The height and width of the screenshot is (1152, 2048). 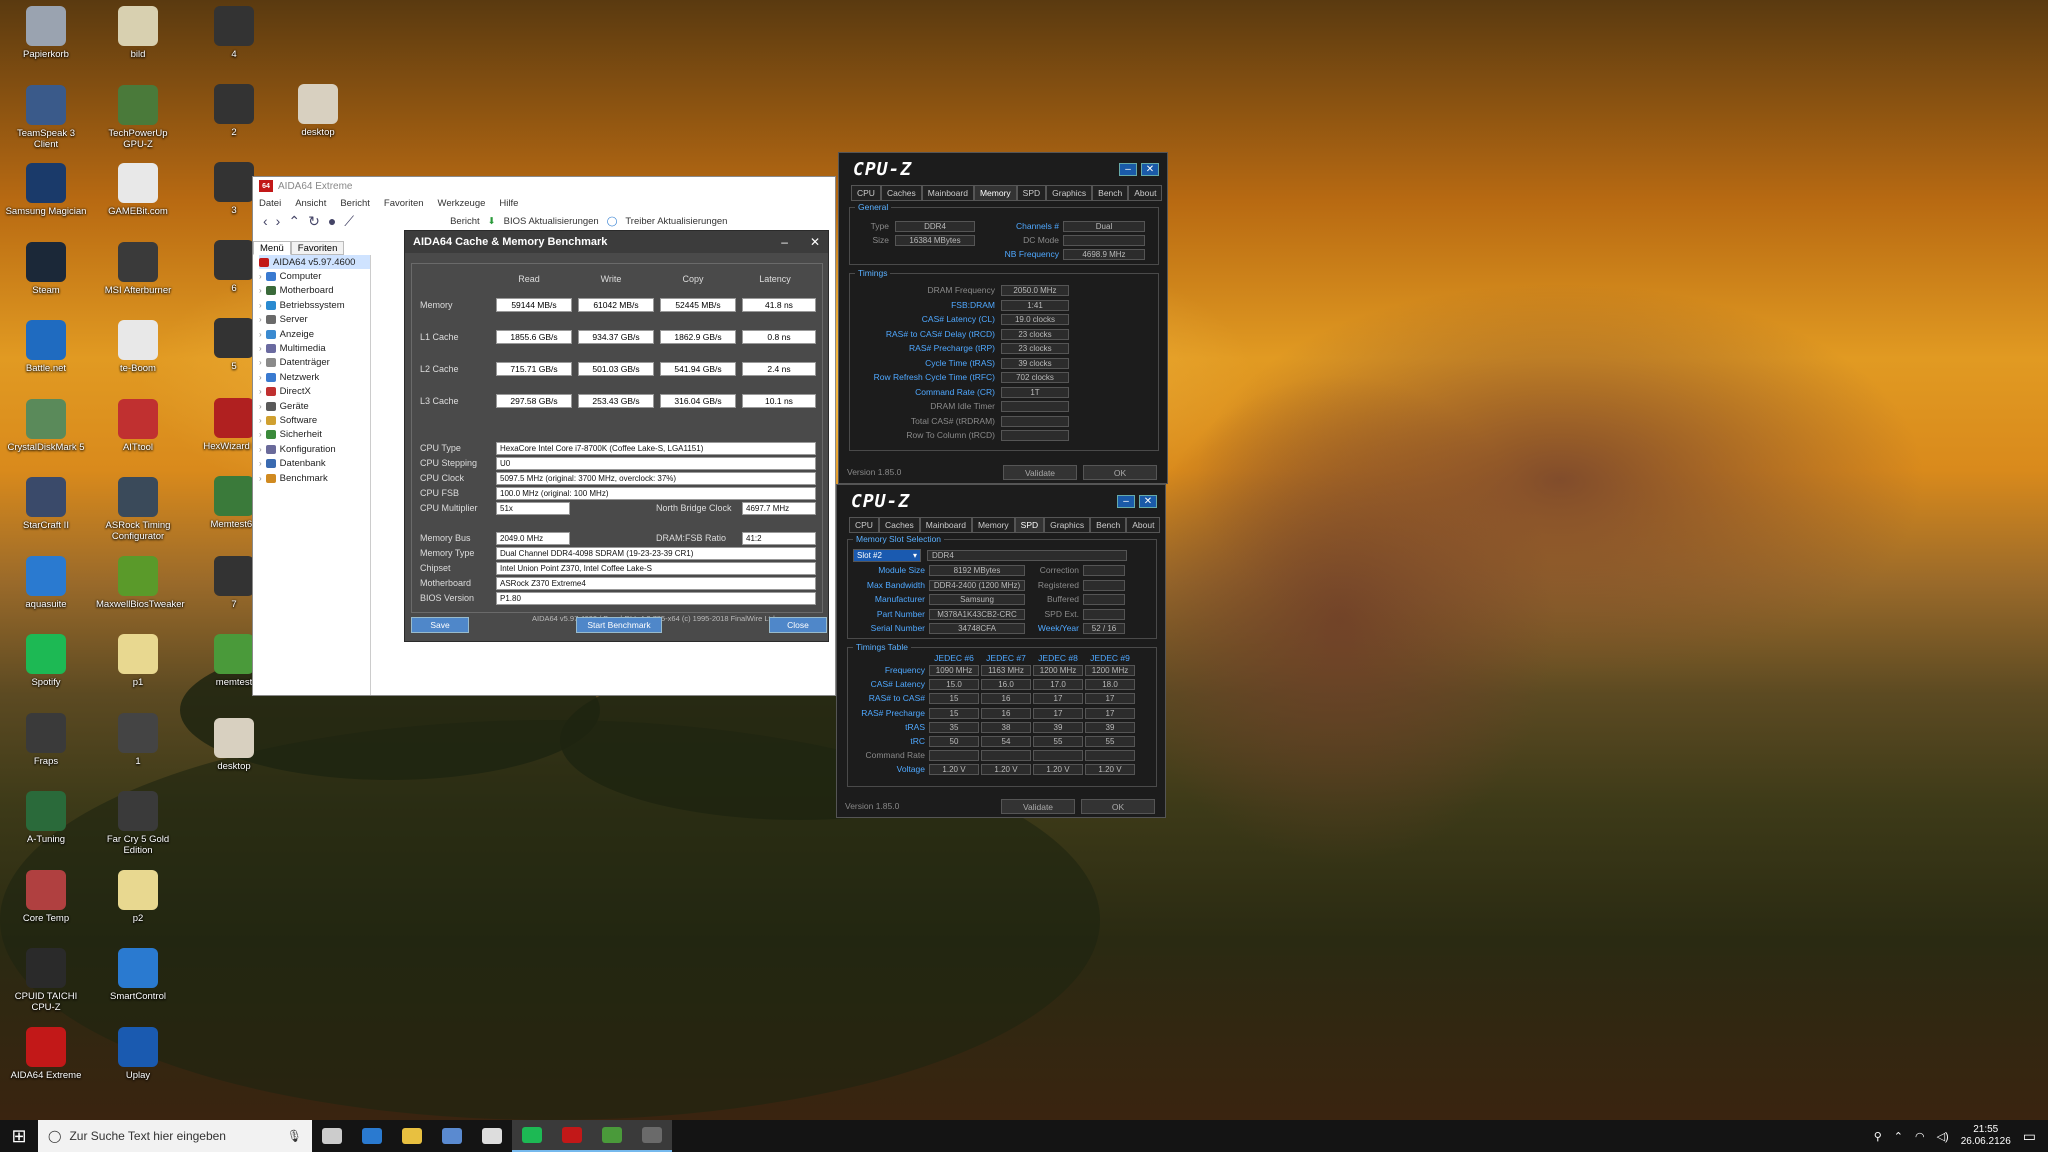 What do you see at coordinates (314, 449) in the screenshot?
I see `tree-item: › Konfiguration` at bounding box center [314, 449].